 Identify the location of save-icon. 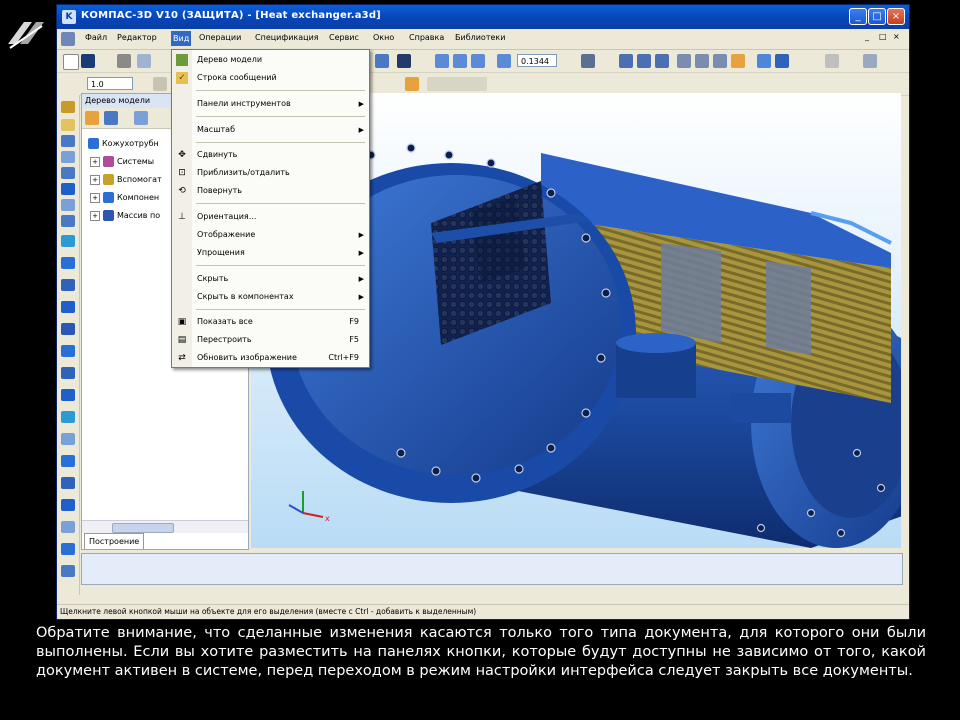
(88, 61).